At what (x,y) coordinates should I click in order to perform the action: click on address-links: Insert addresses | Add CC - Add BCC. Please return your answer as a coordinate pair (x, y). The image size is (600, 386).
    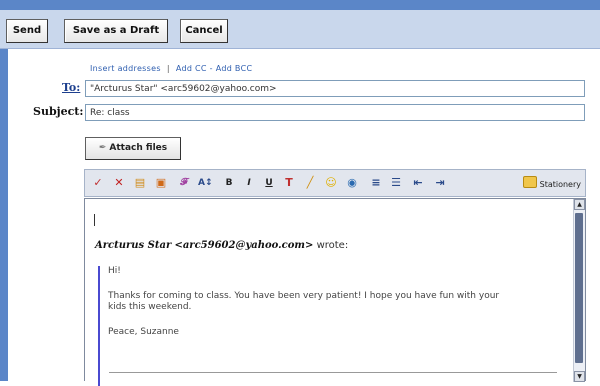
    Looking at the image, I should click on (171, 68).